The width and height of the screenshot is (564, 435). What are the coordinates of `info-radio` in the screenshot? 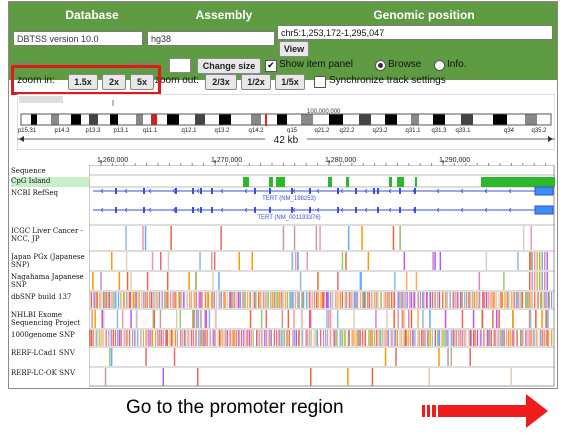 It's located at (439, 65).